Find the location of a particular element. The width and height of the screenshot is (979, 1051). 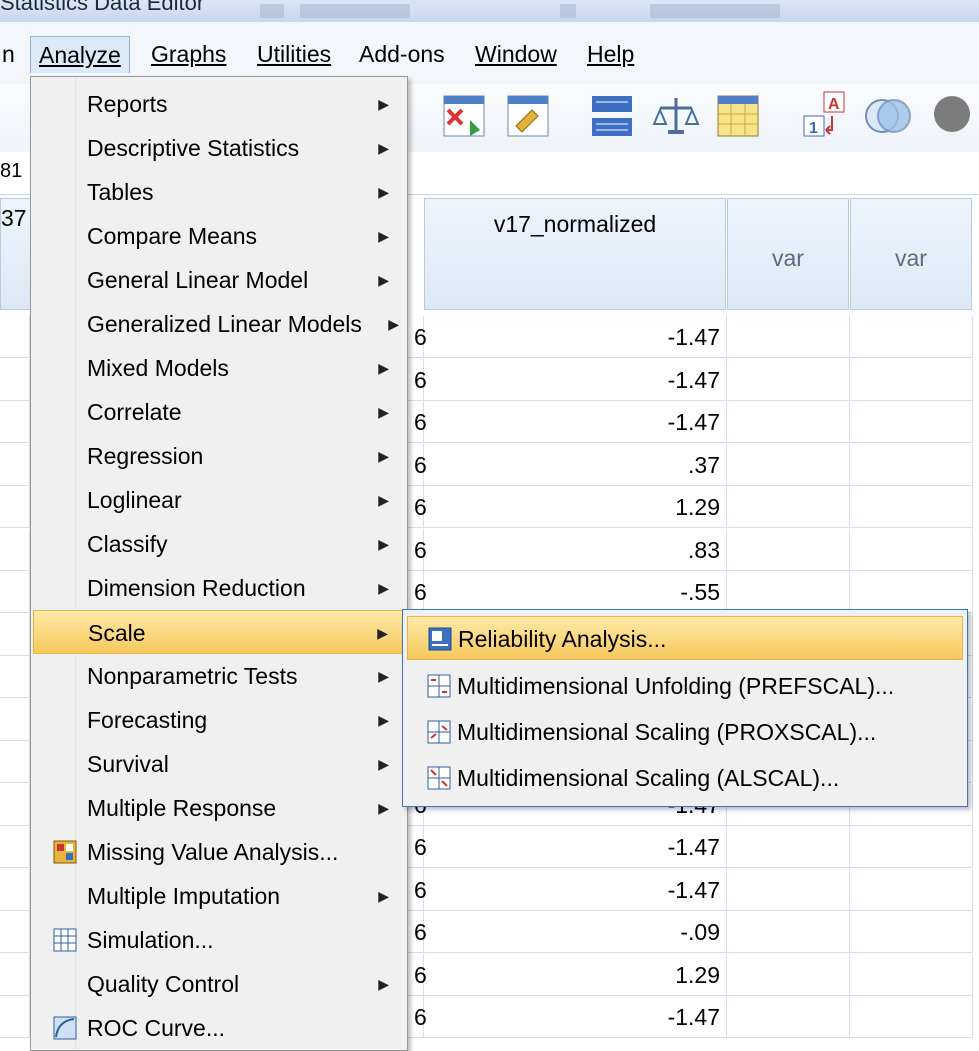

column-header: 37 is located at coordinates (16, 254).